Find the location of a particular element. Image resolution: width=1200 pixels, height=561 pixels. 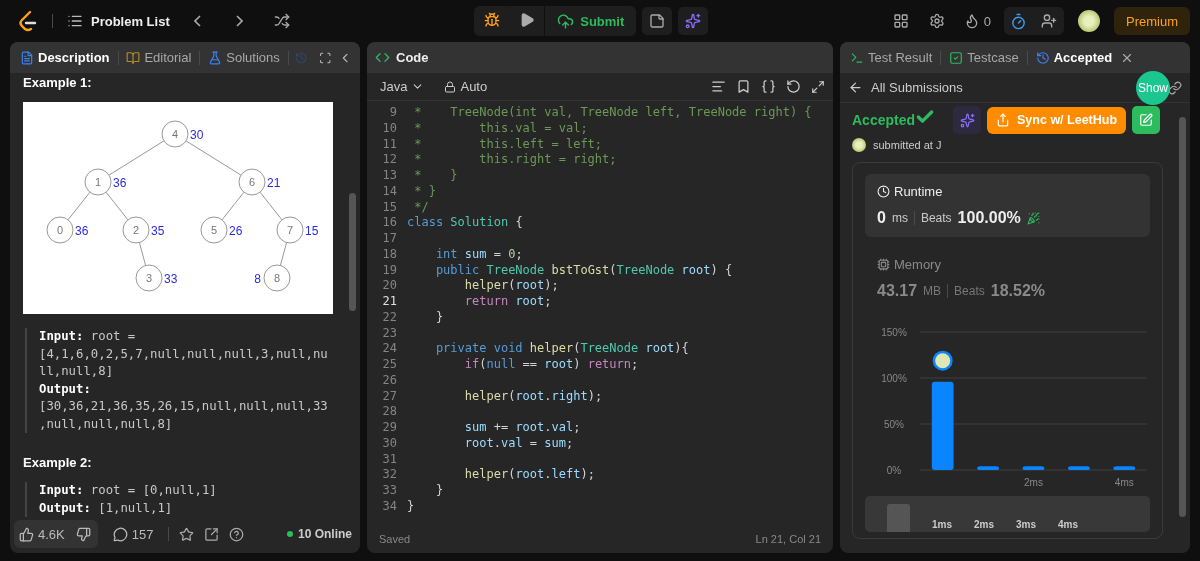

code-line: * TreeNode(int val, TreeNode left, TreeNode right) { is located at coordinates (612, 113).